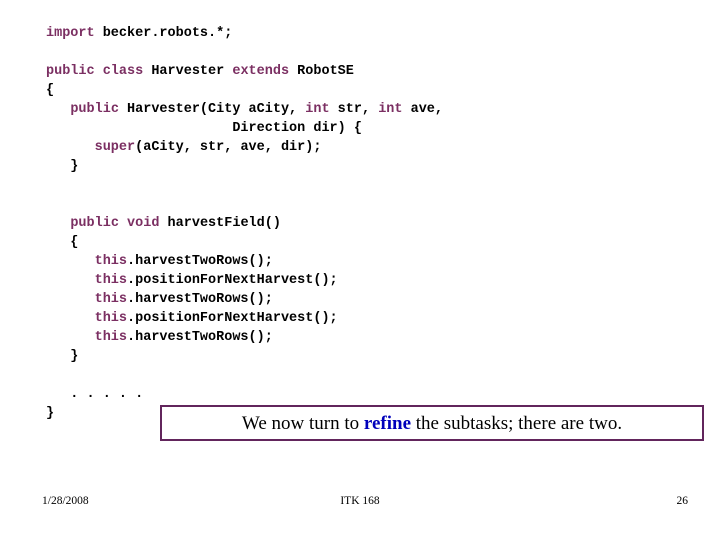  Describe the element at coordinates (321, 71) in the screenshot. I see `code-text: RobotSE` at that location.